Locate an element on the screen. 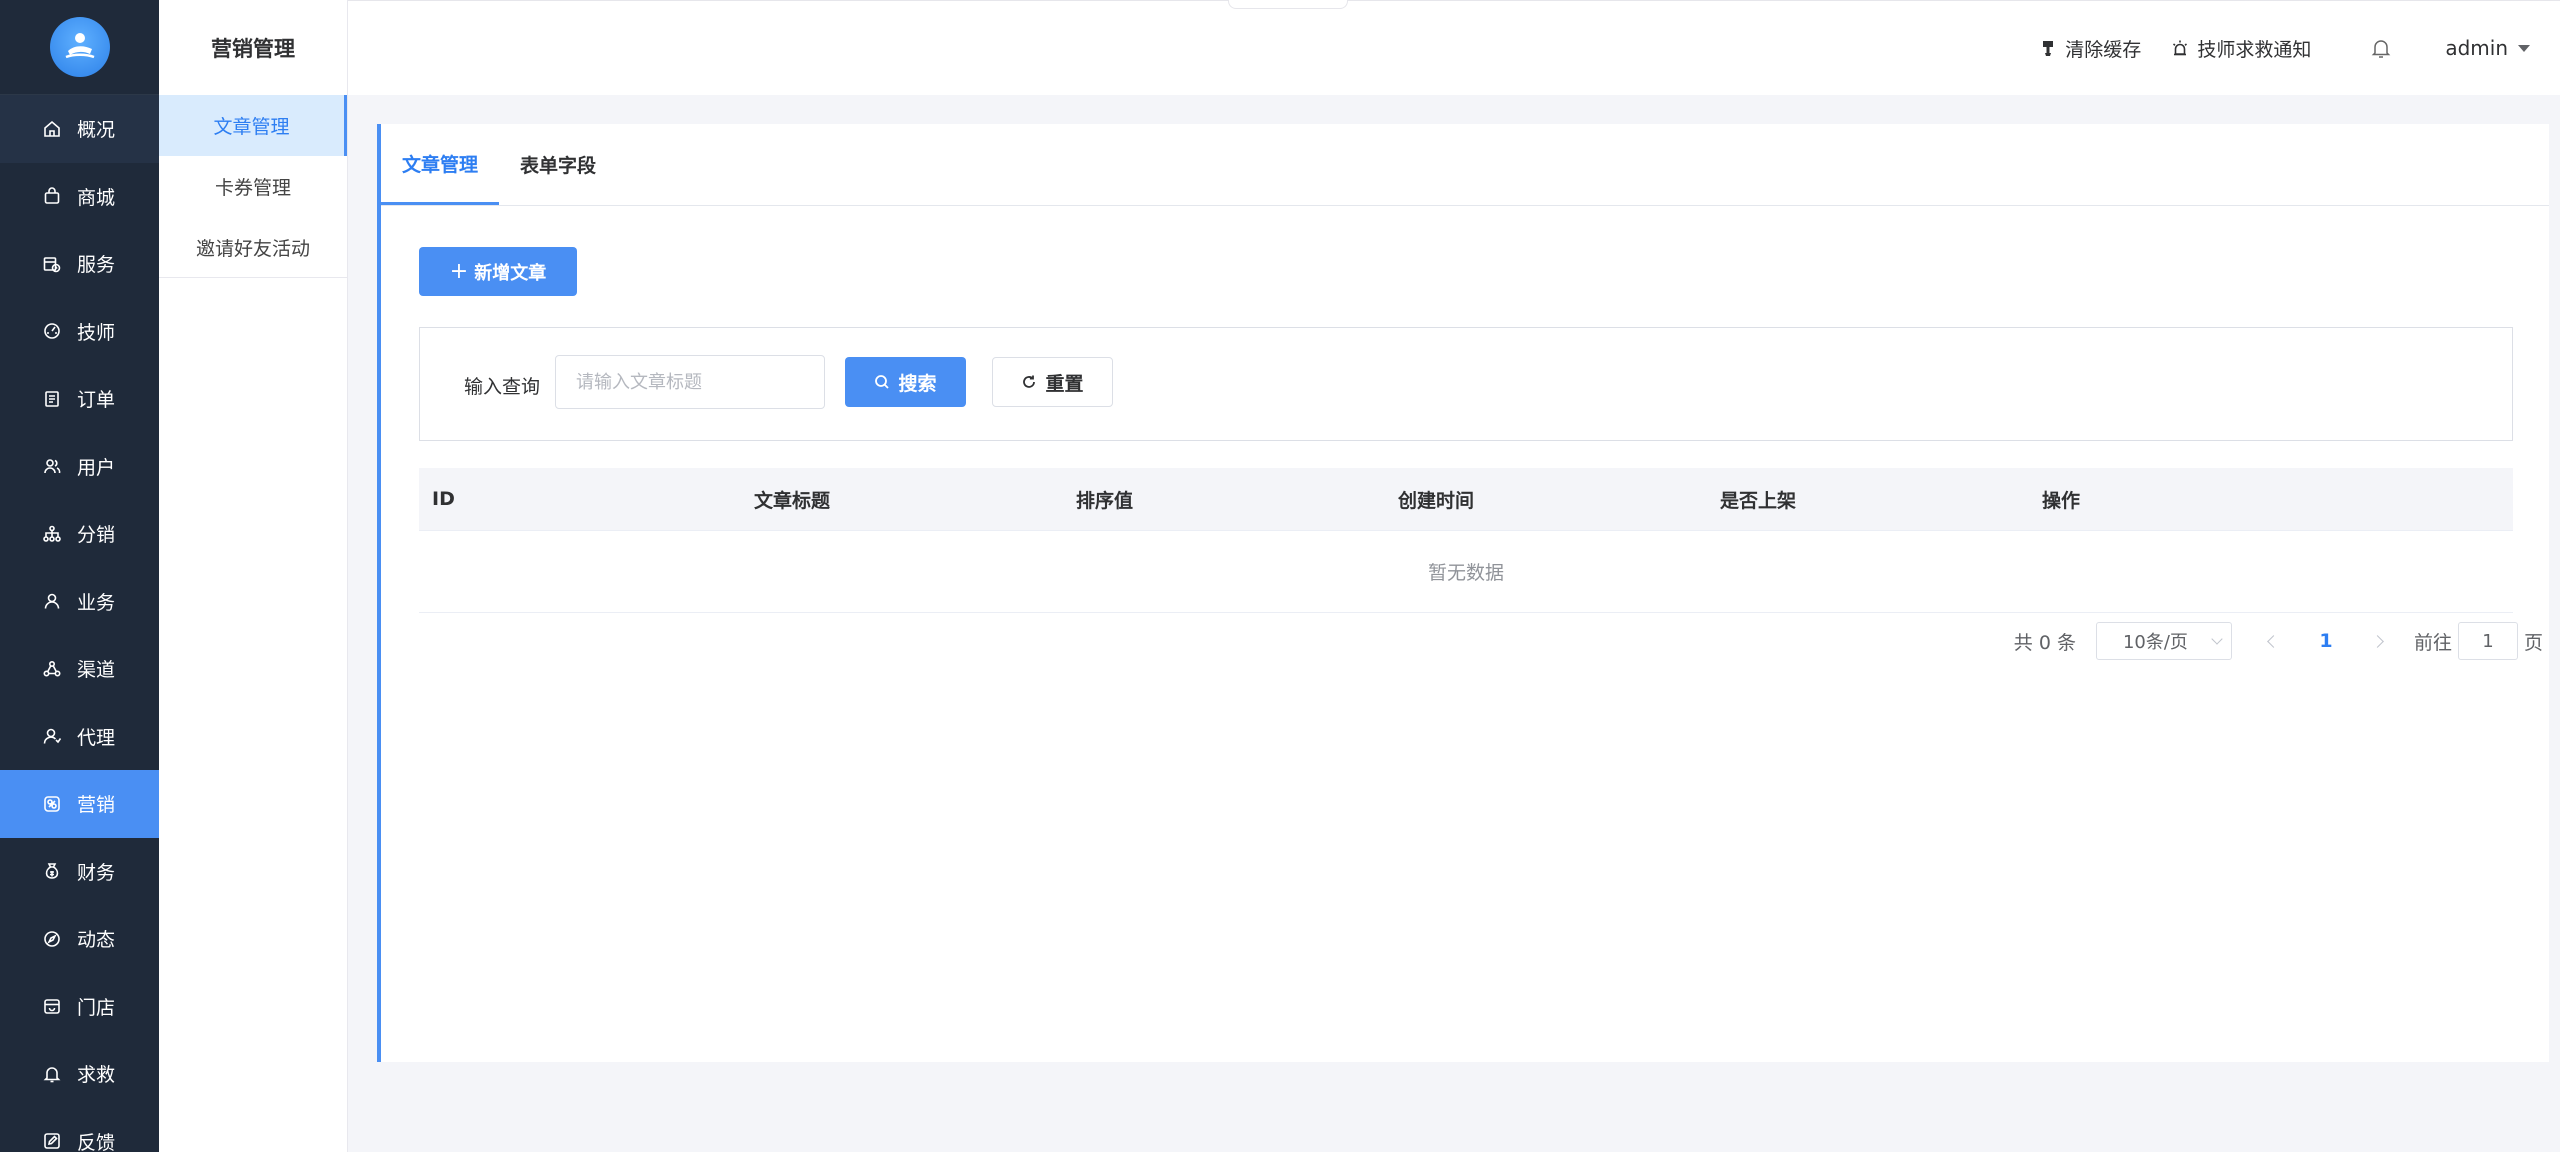  nav-item-service: 服务 is located at coordinates (79, 264).